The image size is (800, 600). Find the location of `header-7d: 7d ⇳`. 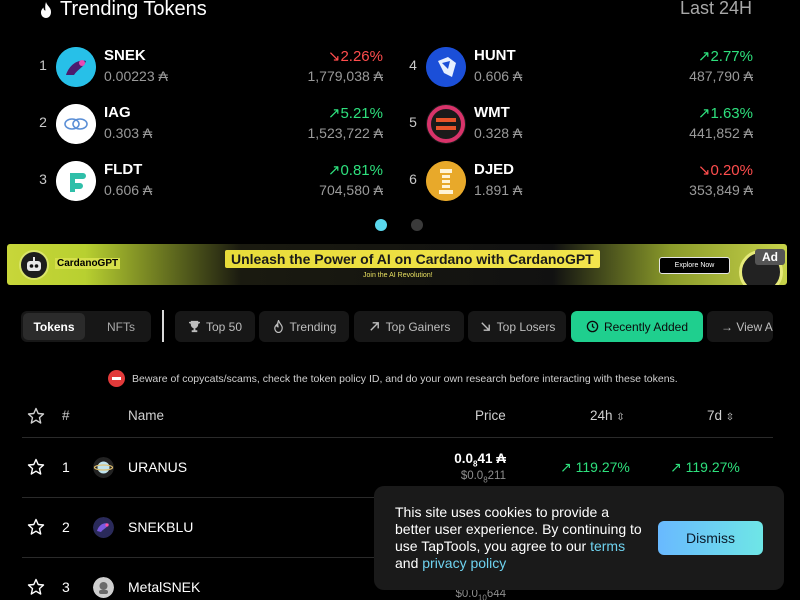

header-7d: 7d ⇳ is located at coordinates (720, 415).